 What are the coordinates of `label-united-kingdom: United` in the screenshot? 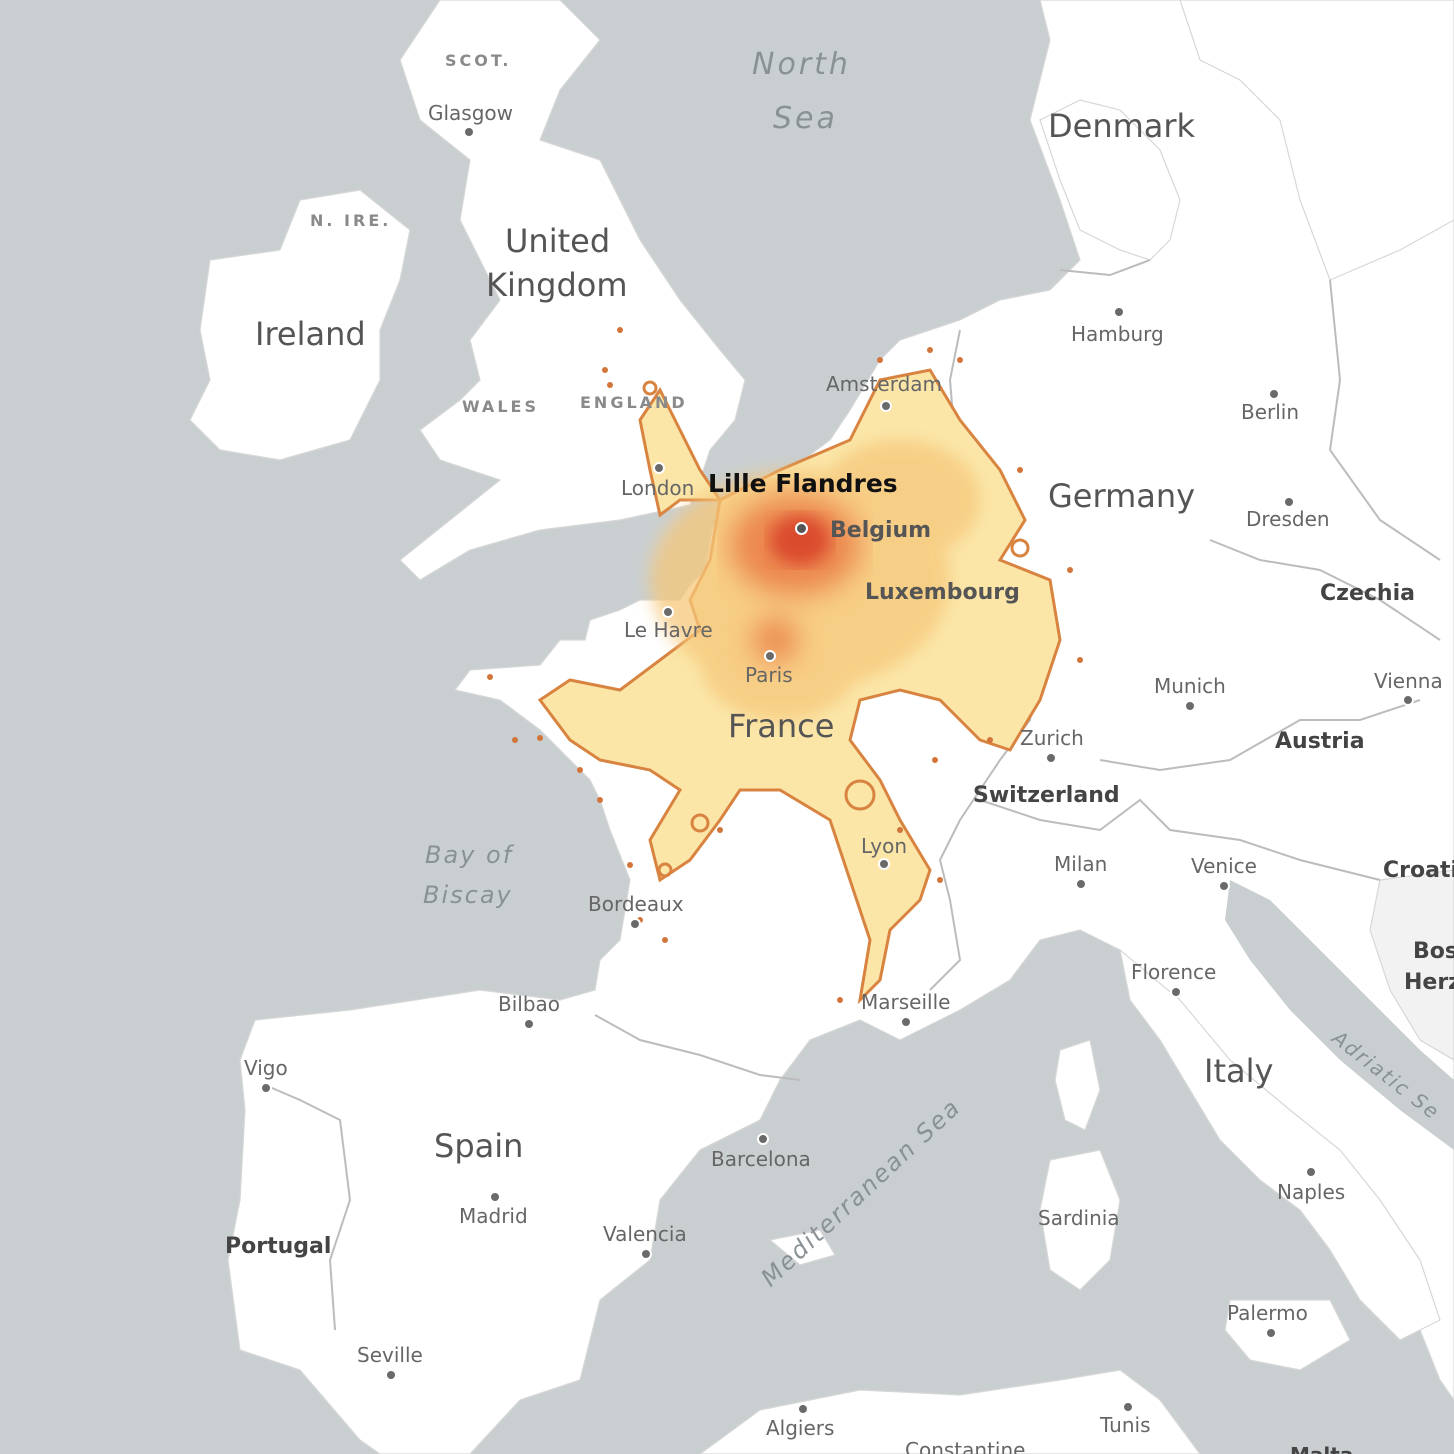 It's located at (558, 241).